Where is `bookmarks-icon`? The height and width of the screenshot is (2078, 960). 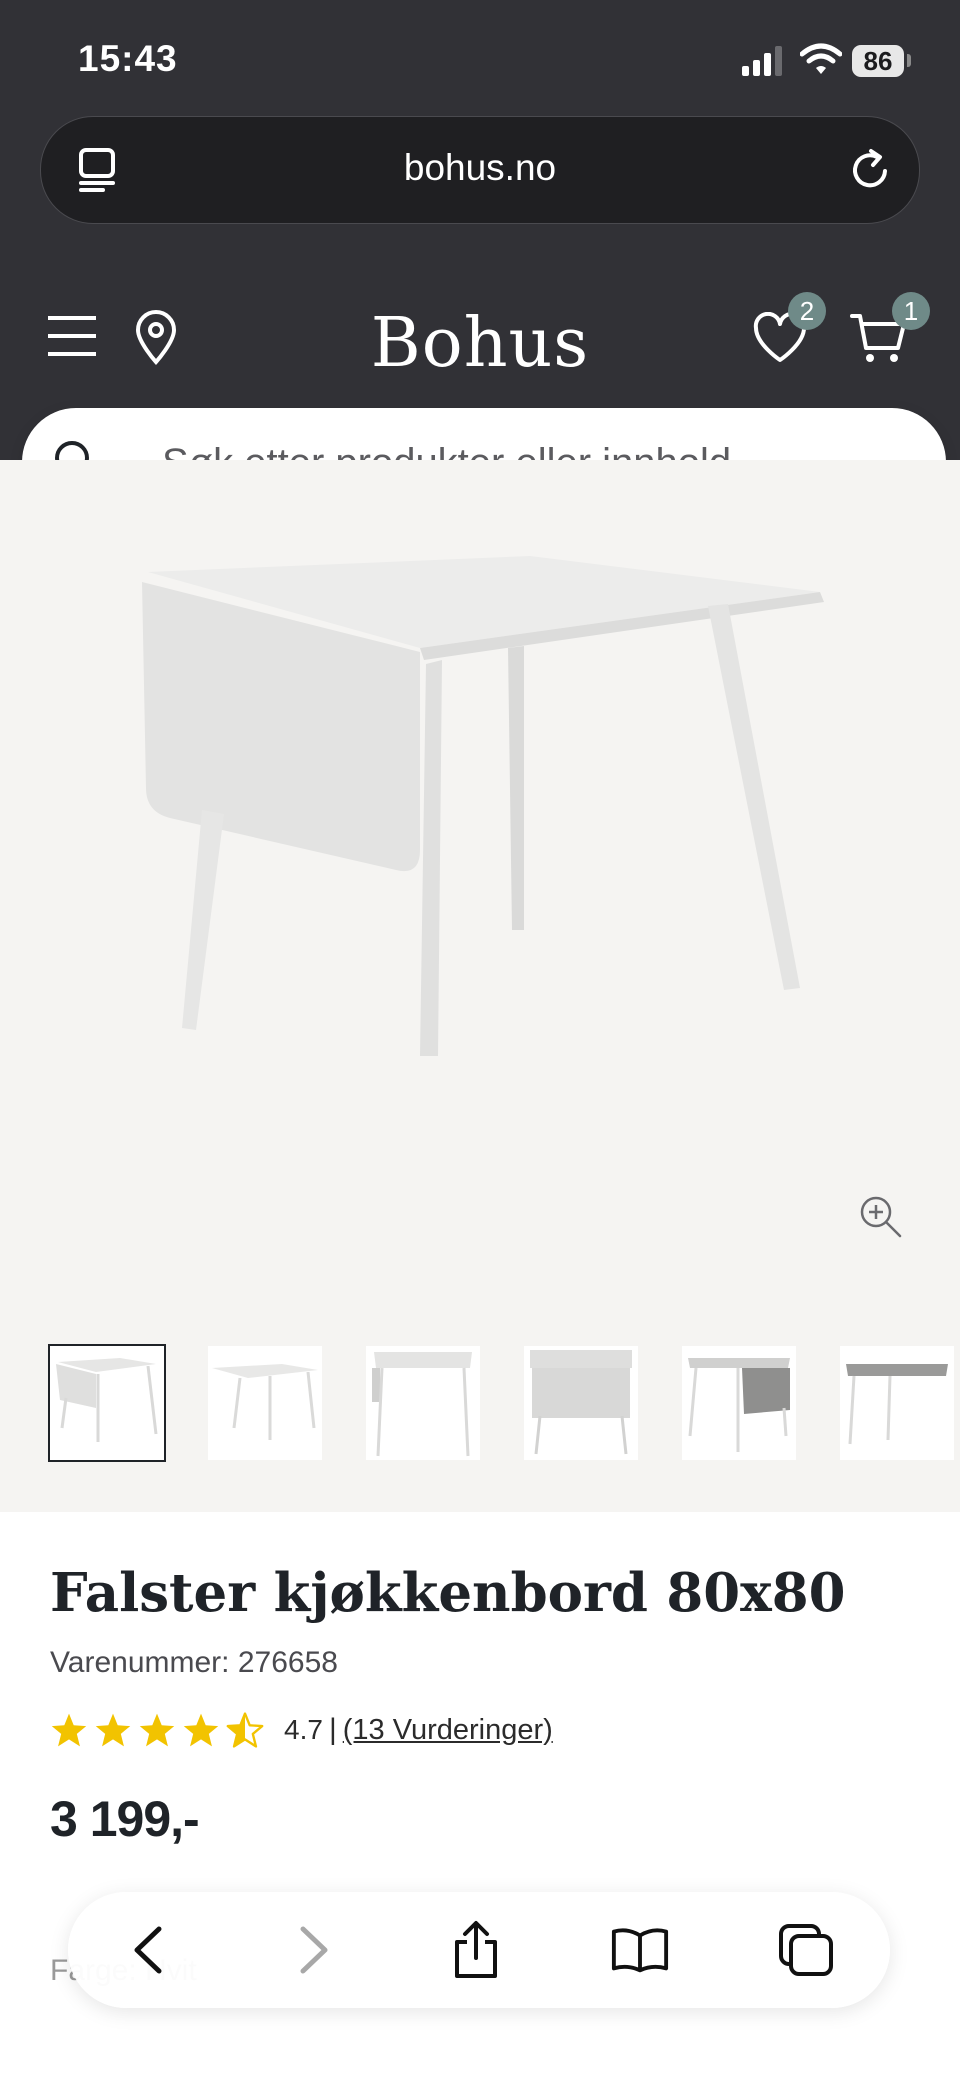
bookmarks-icon is located at coordinates (640, 1950).